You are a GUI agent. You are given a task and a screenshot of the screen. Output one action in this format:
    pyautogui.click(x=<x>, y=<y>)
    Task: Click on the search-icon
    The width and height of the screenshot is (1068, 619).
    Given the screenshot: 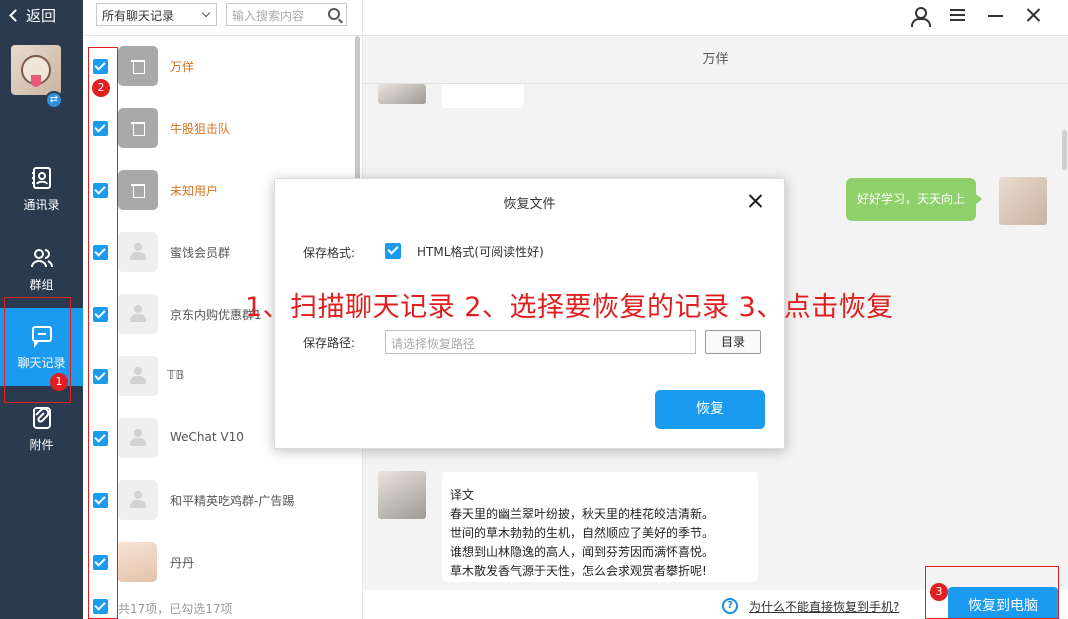 What is the action you would take?
    pyautogui.click(x=334, y=14)
    